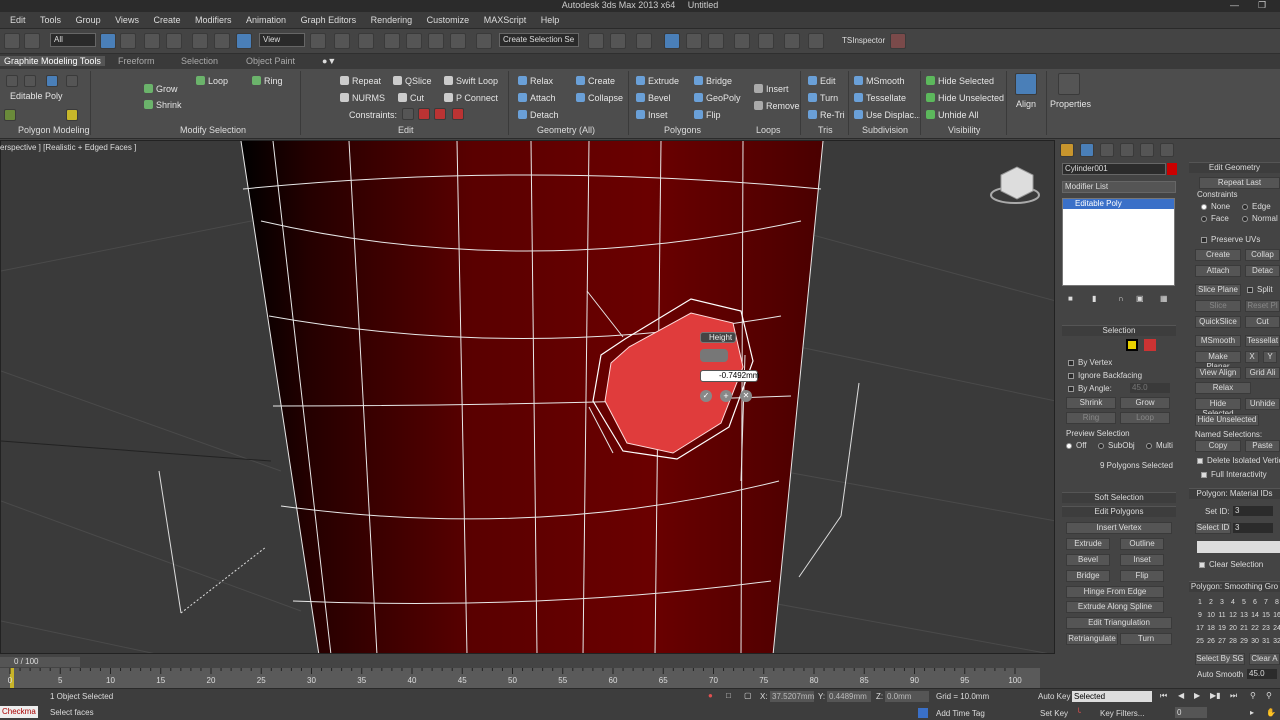 This screenshot has height=720, width=1280. I want to click on menu-help: Help, so click(550, 20).